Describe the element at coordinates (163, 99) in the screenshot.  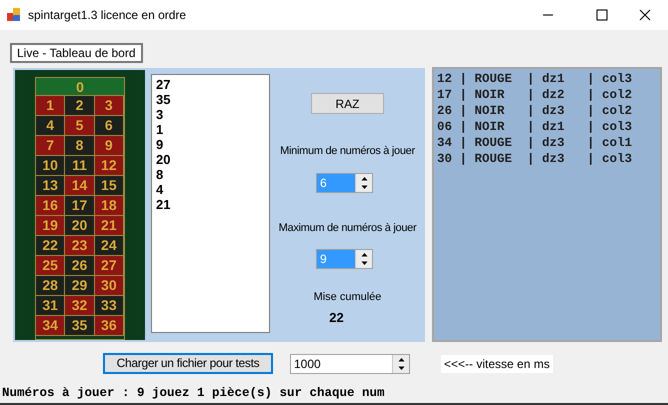
I see `list-item: 35` at that location.